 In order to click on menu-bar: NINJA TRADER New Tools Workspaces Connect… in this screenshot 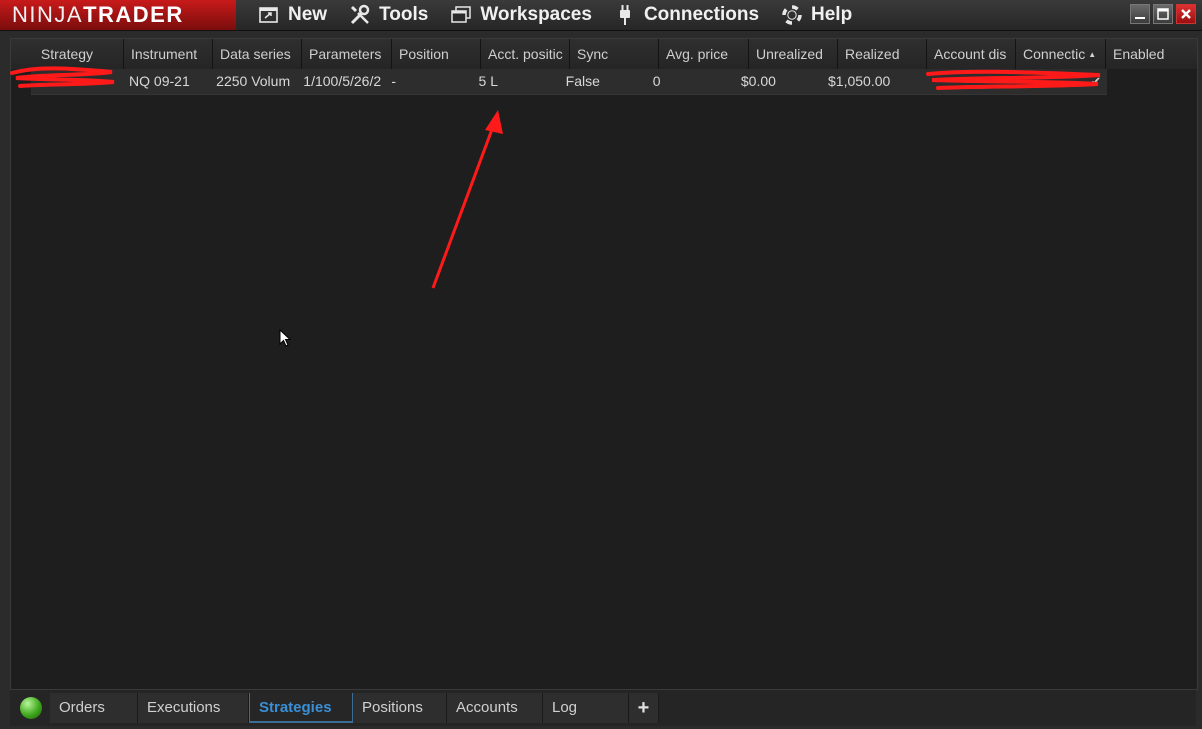, I will do `click(601, 15)`.